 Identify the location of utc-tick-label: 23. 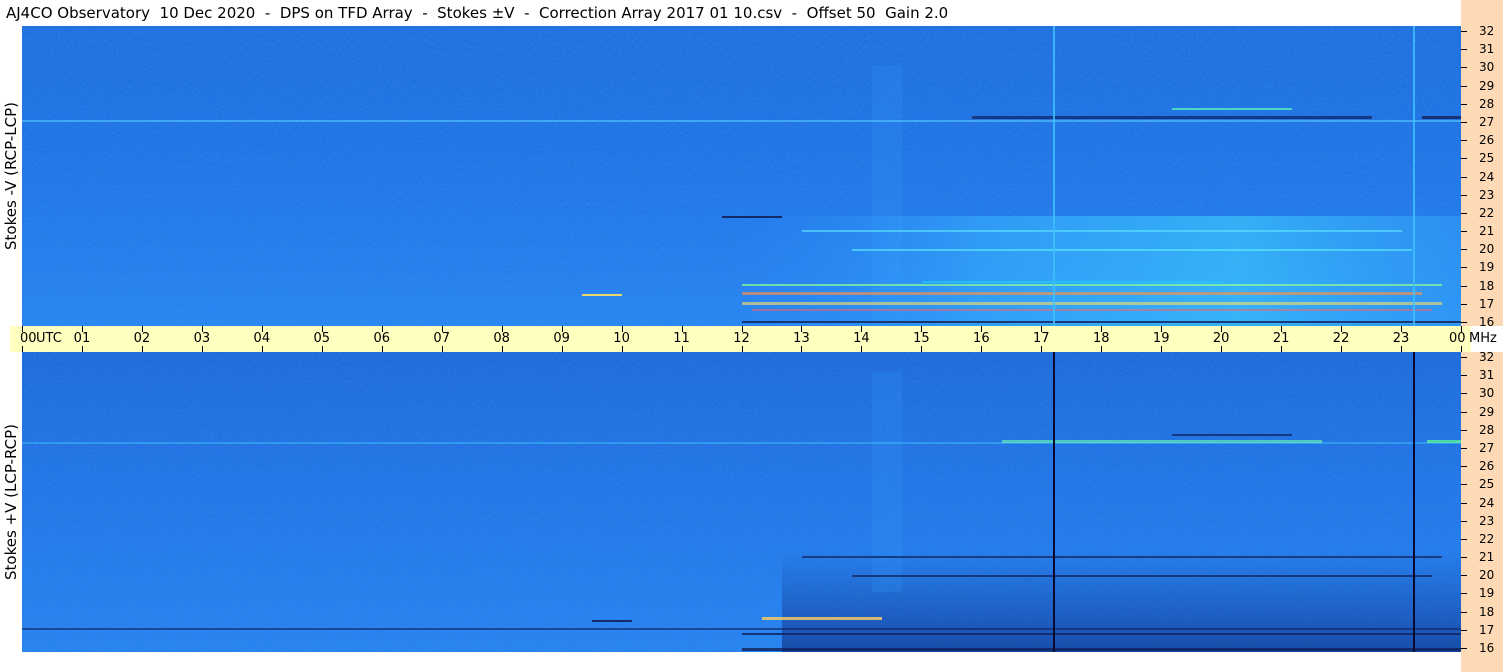
(1401, 338).